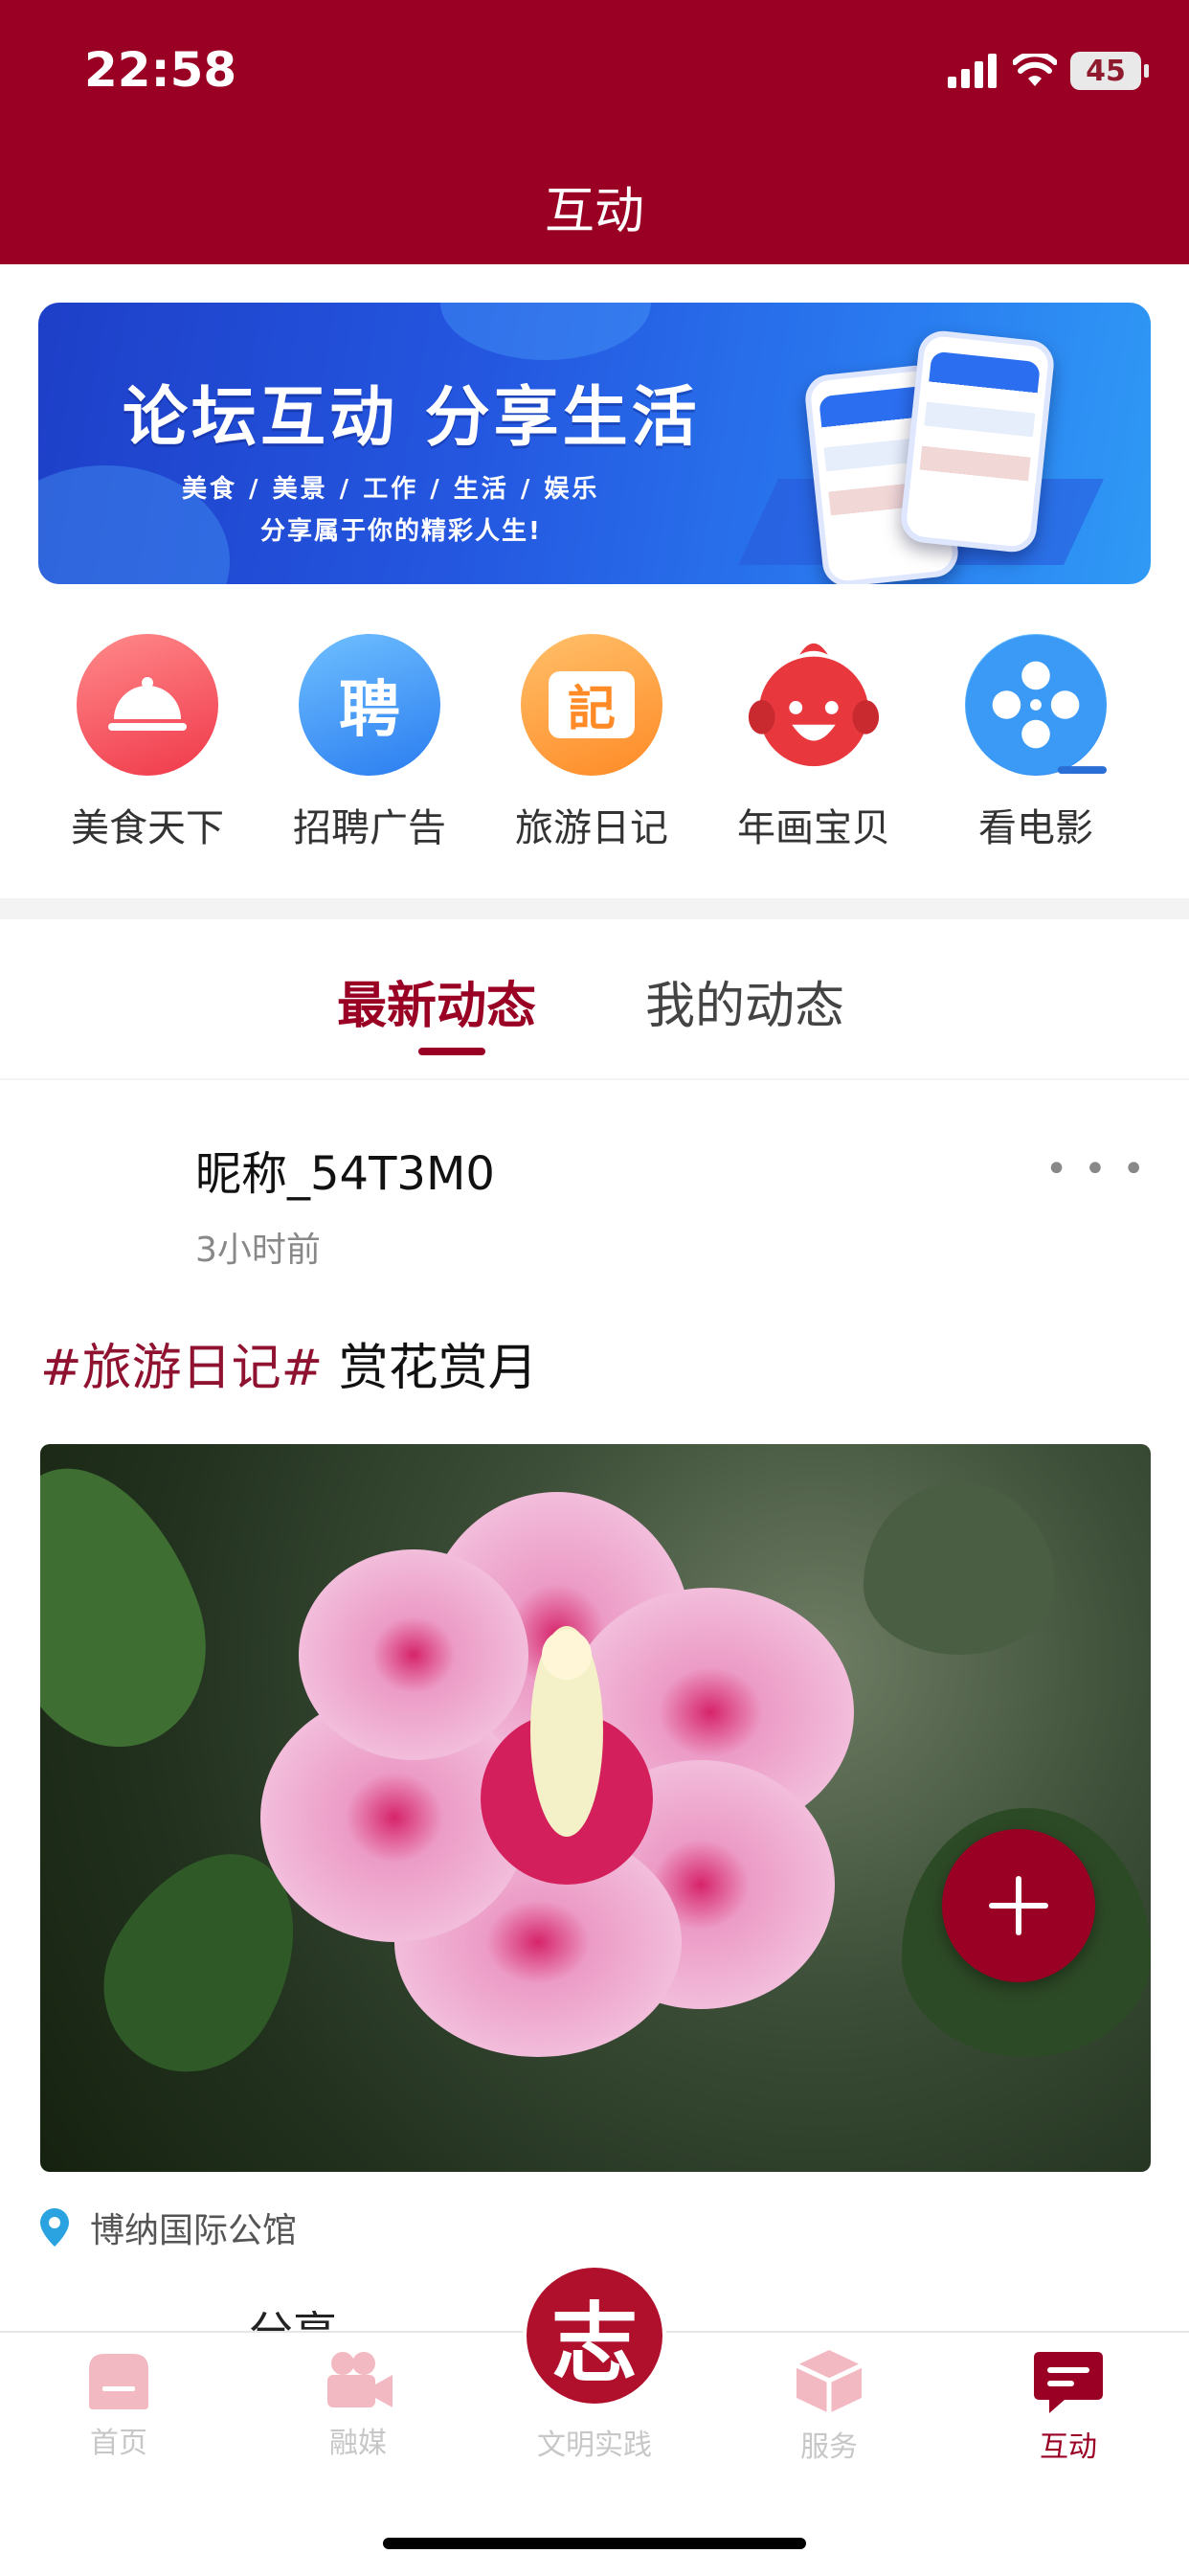 This screenshot has width=1189, height=2576. What do you see at coordinates (594, 211) in the screenshot?
I see `page-title: 互动` at bounding box center [594, 211].